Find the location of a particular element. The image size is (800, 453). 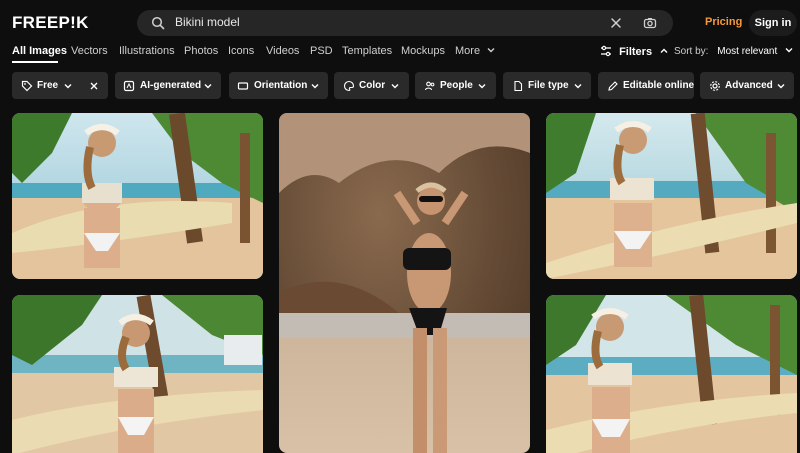

tab-vectors: Vectors is located at coordinates (89, 51).